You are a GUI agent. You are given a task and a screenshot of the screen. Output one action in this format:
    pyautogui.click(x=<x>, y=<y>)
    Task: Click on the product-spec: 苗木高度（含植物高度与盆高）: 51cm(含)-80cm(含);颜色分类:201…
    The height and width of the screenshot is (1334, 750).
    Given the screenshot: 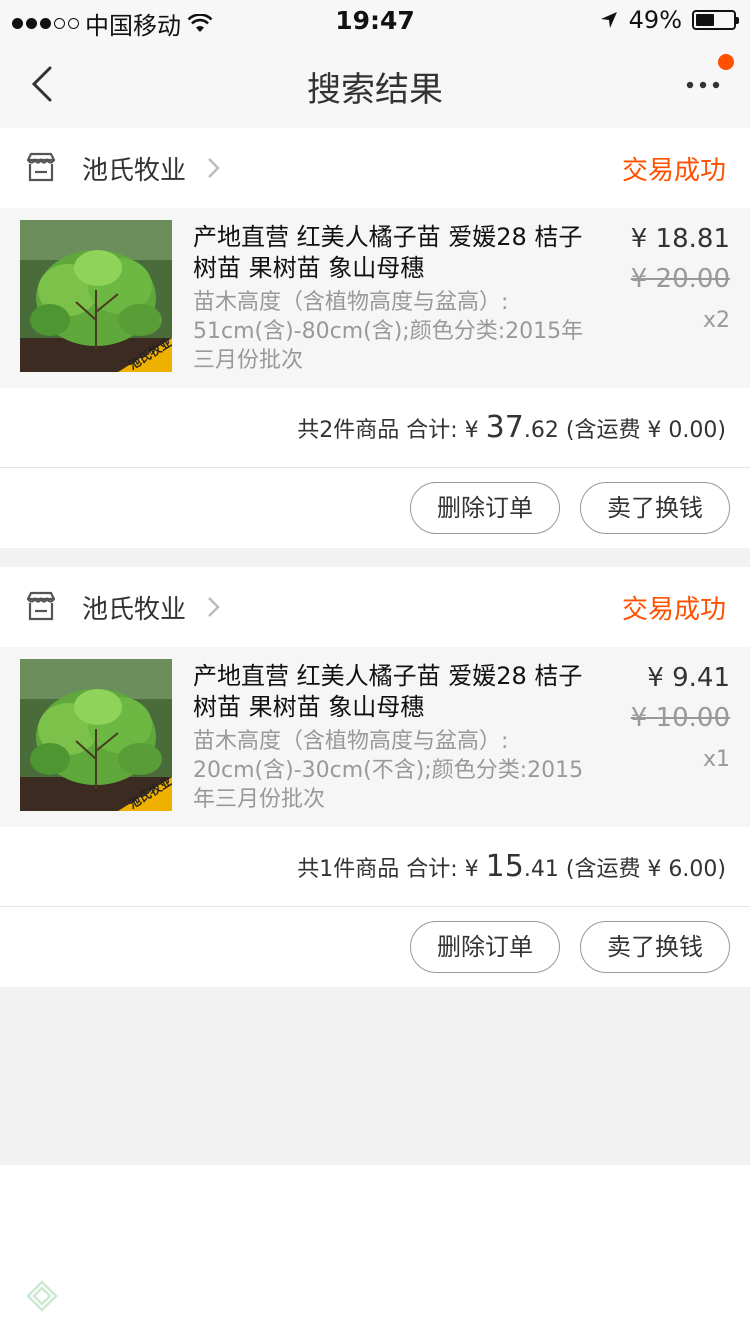 What is the action you would take?
    pyautogui.click(x=388, y=331)
    